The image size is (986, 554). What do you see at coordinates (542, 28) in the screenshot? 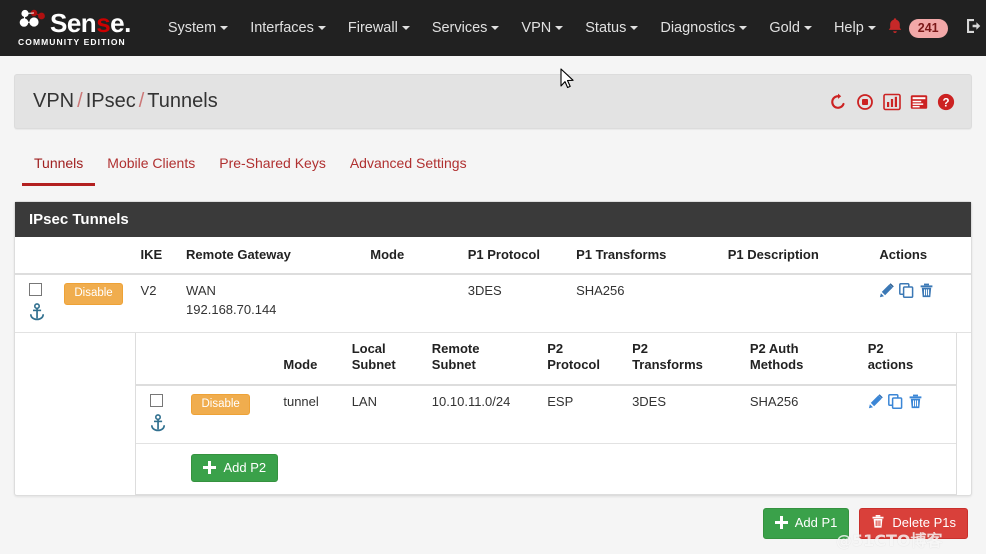
I see `nav-item-vpn: VPN` at bounding box center [542, 28].